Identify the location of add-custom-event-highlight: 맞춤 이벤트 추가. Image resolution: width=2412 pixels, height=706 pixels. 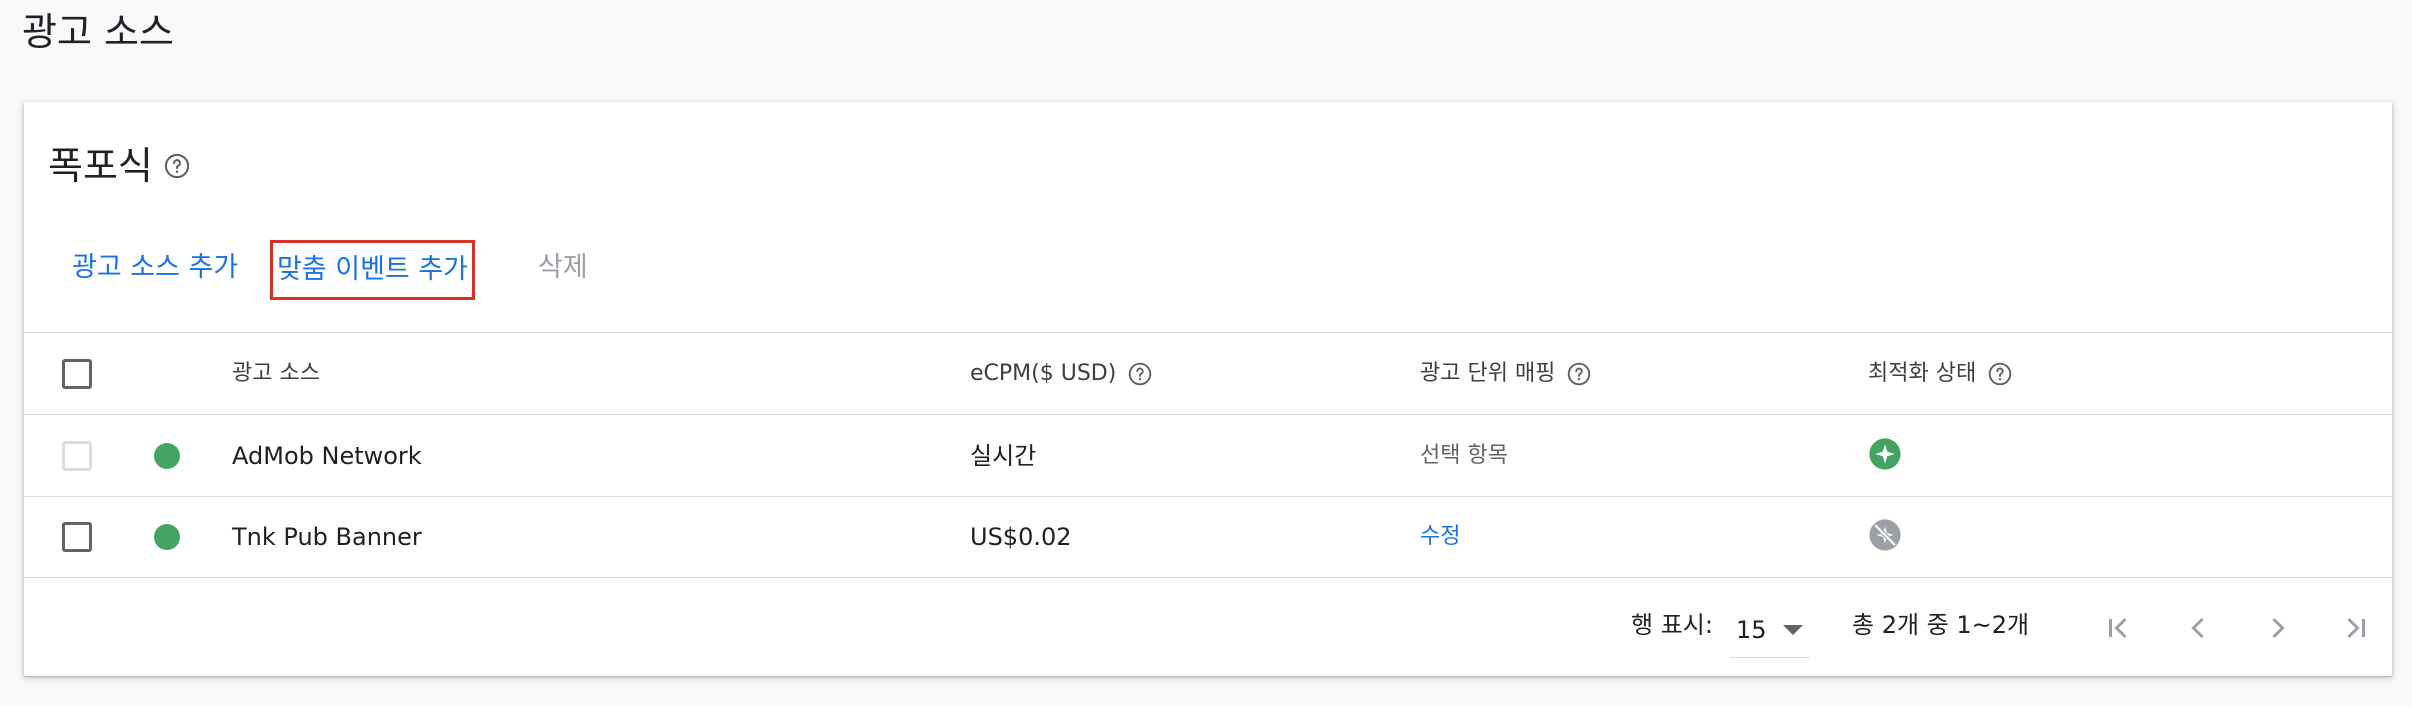
(372, 270).